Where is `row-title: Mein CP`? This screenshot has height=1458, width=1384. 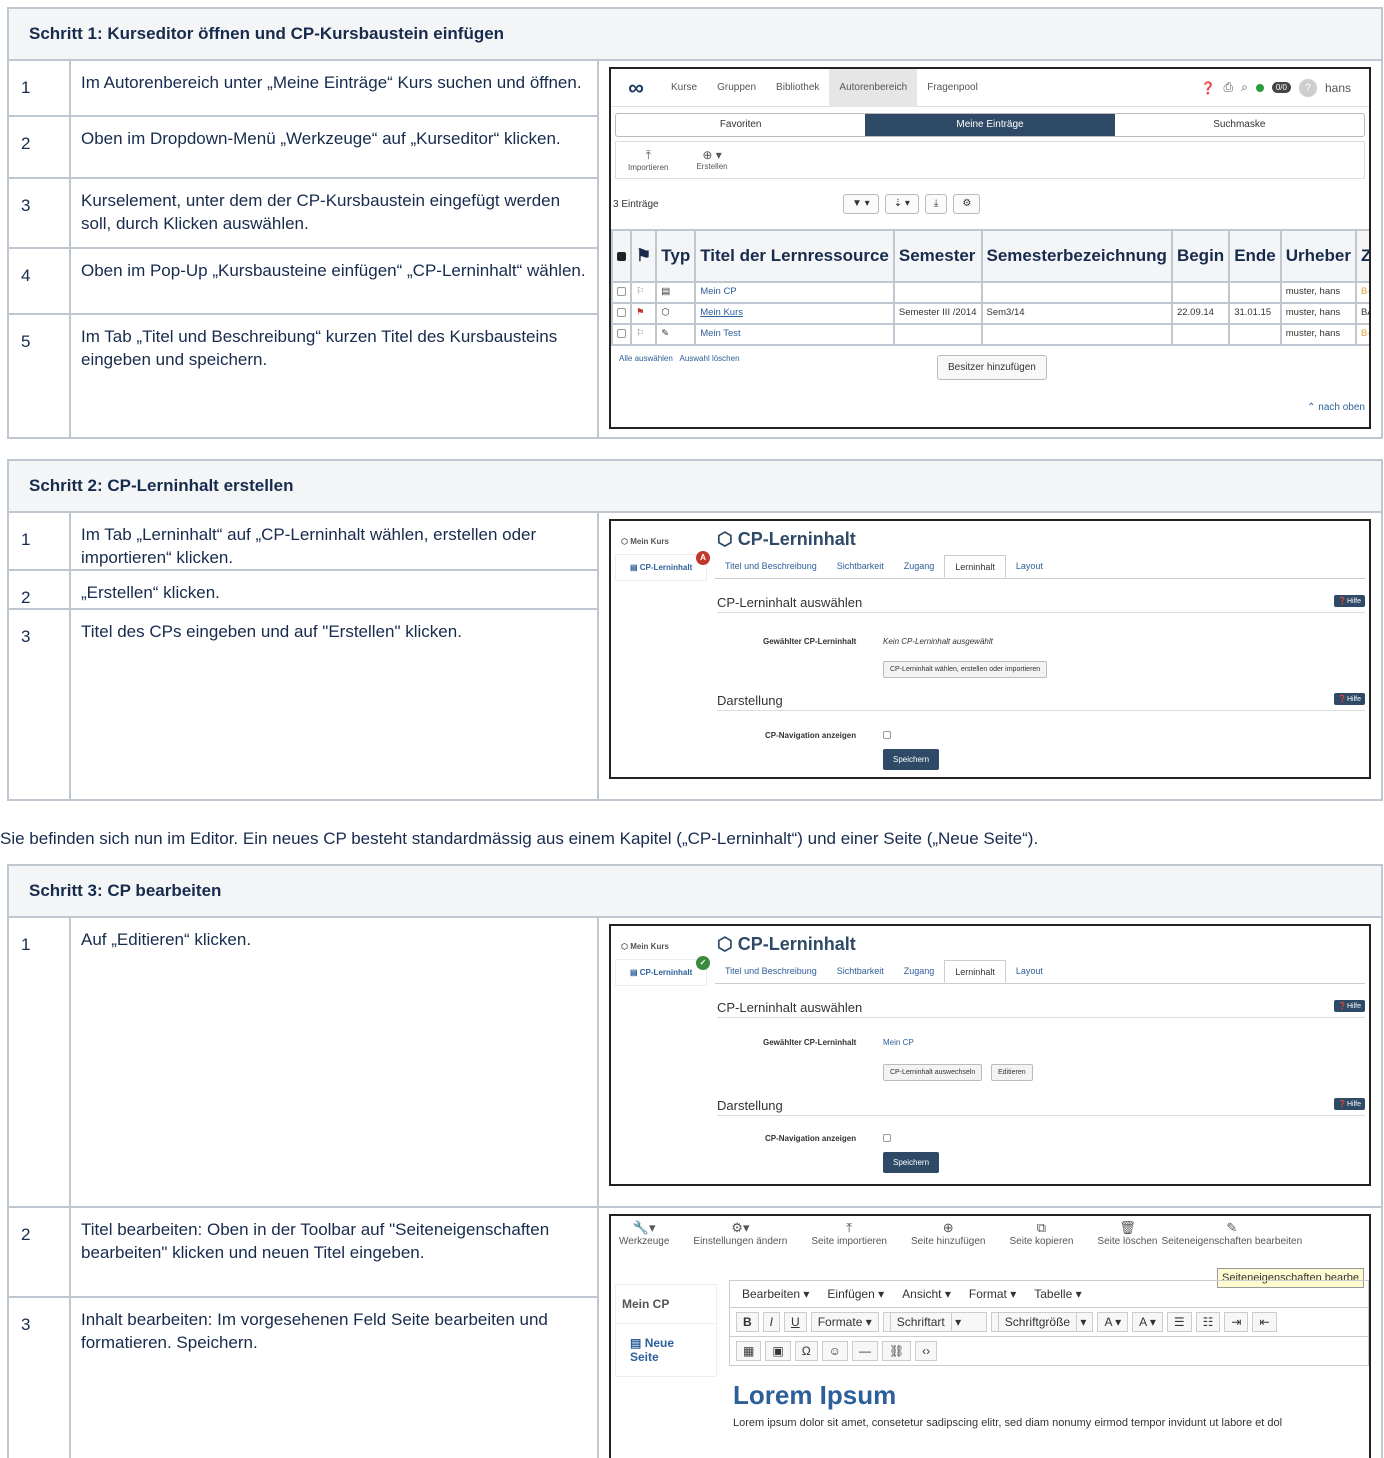
row-title: Mein CP is located at coordinates (794, 292).